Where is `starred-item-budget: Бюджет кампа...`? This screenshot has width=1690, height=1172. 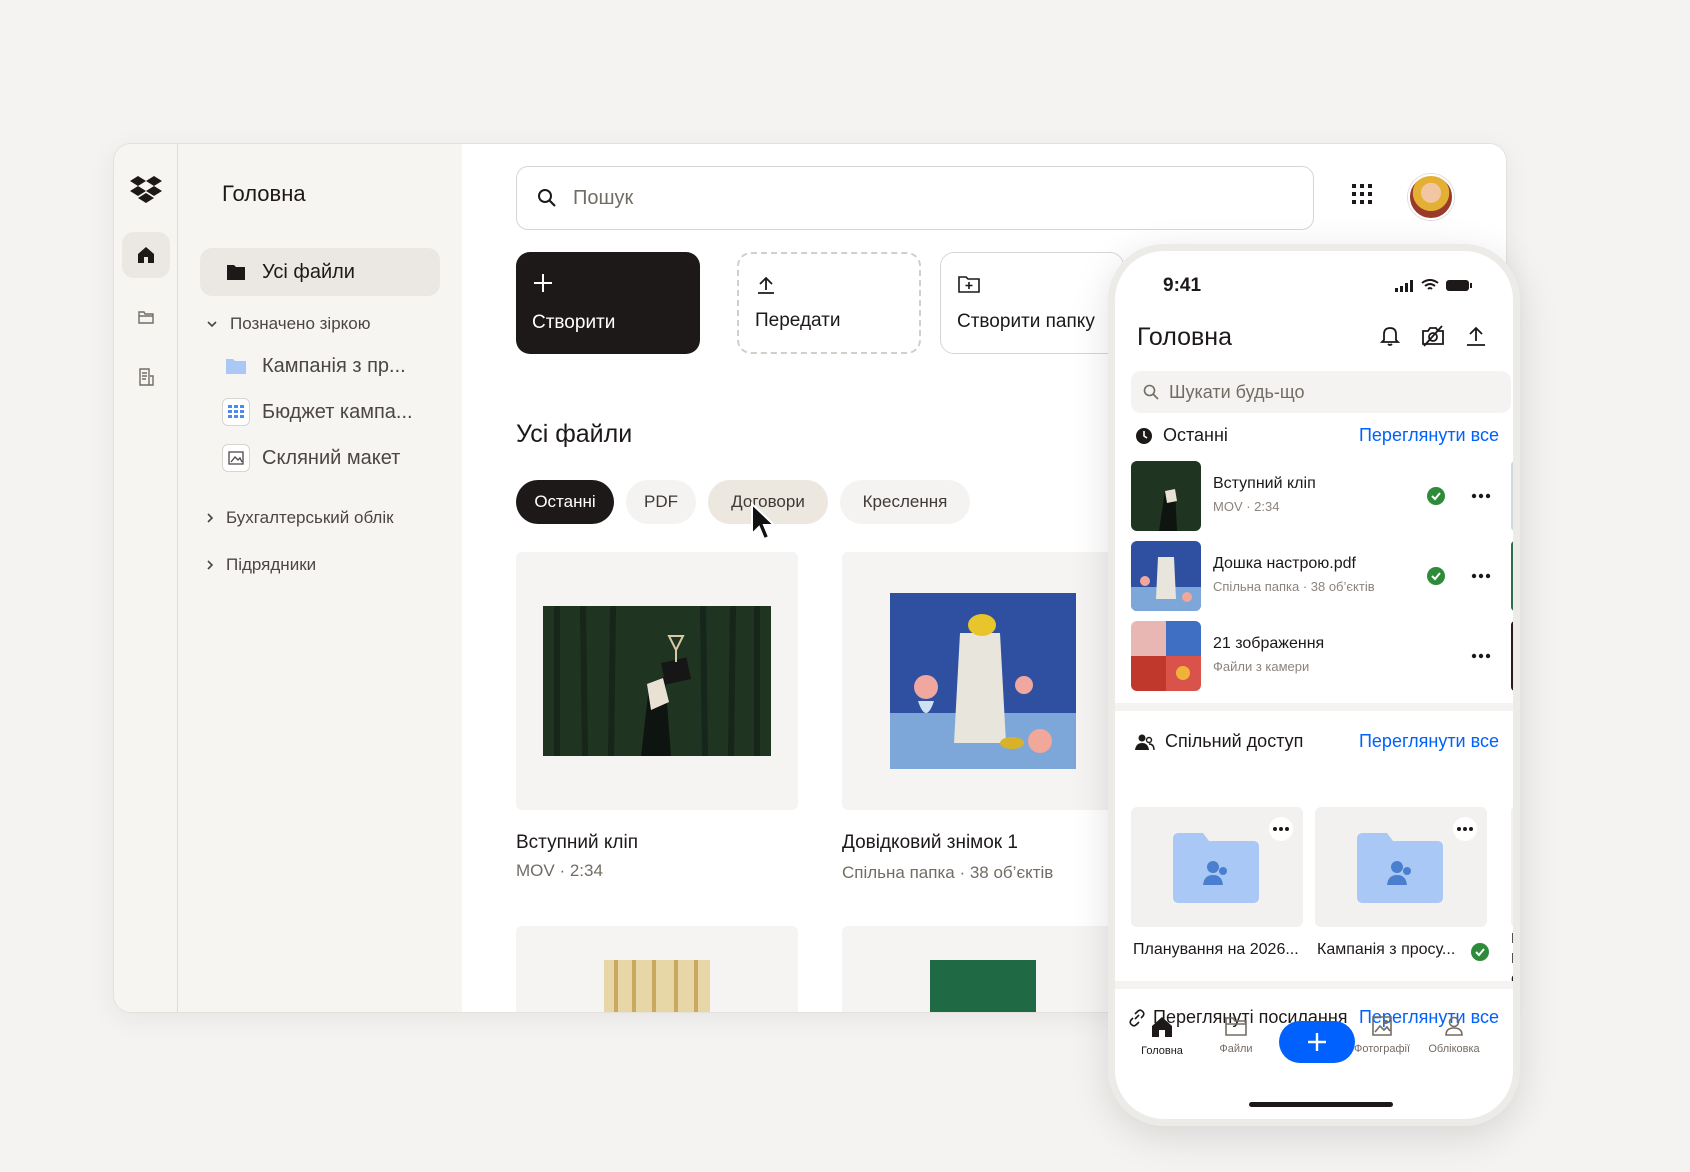
starred-item-budget: Бюджет кампа... is located at coordinates (317, 412).